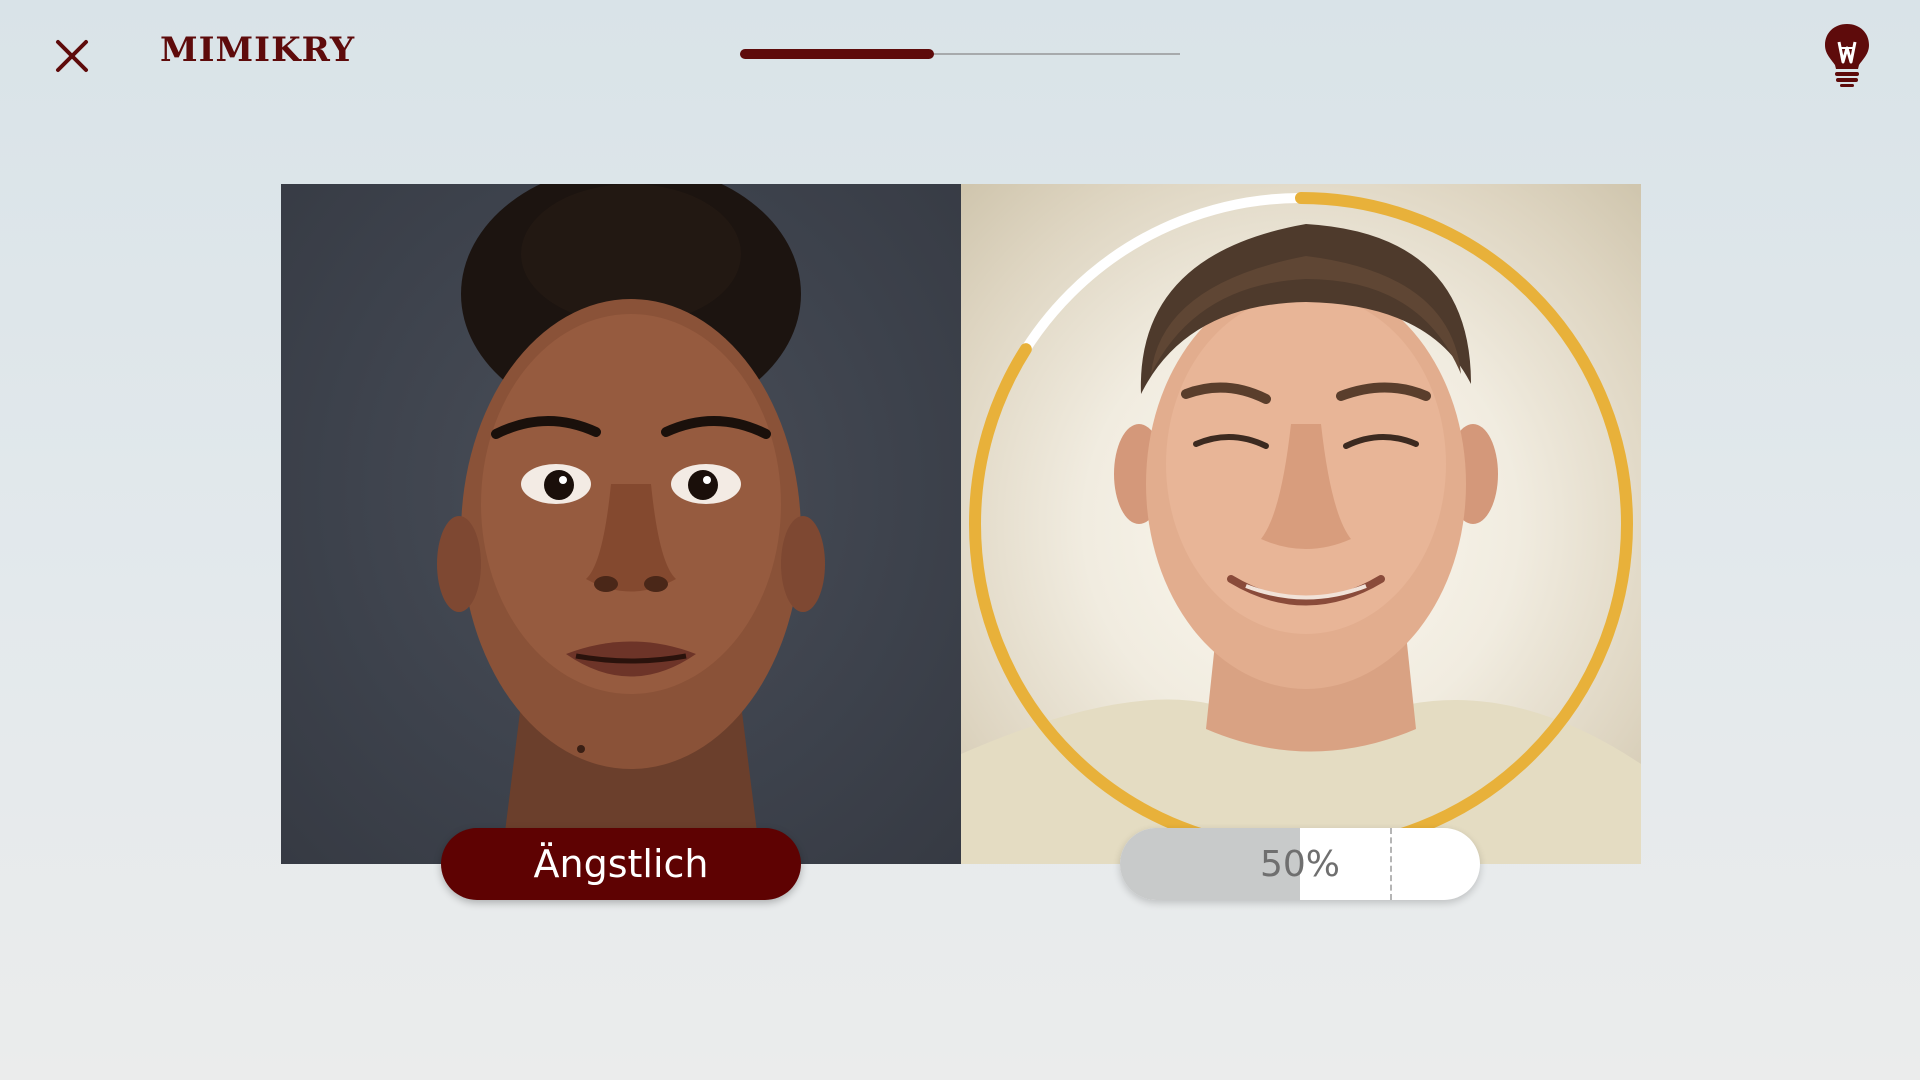  I want to click on hint-button, so click(1847, 55).